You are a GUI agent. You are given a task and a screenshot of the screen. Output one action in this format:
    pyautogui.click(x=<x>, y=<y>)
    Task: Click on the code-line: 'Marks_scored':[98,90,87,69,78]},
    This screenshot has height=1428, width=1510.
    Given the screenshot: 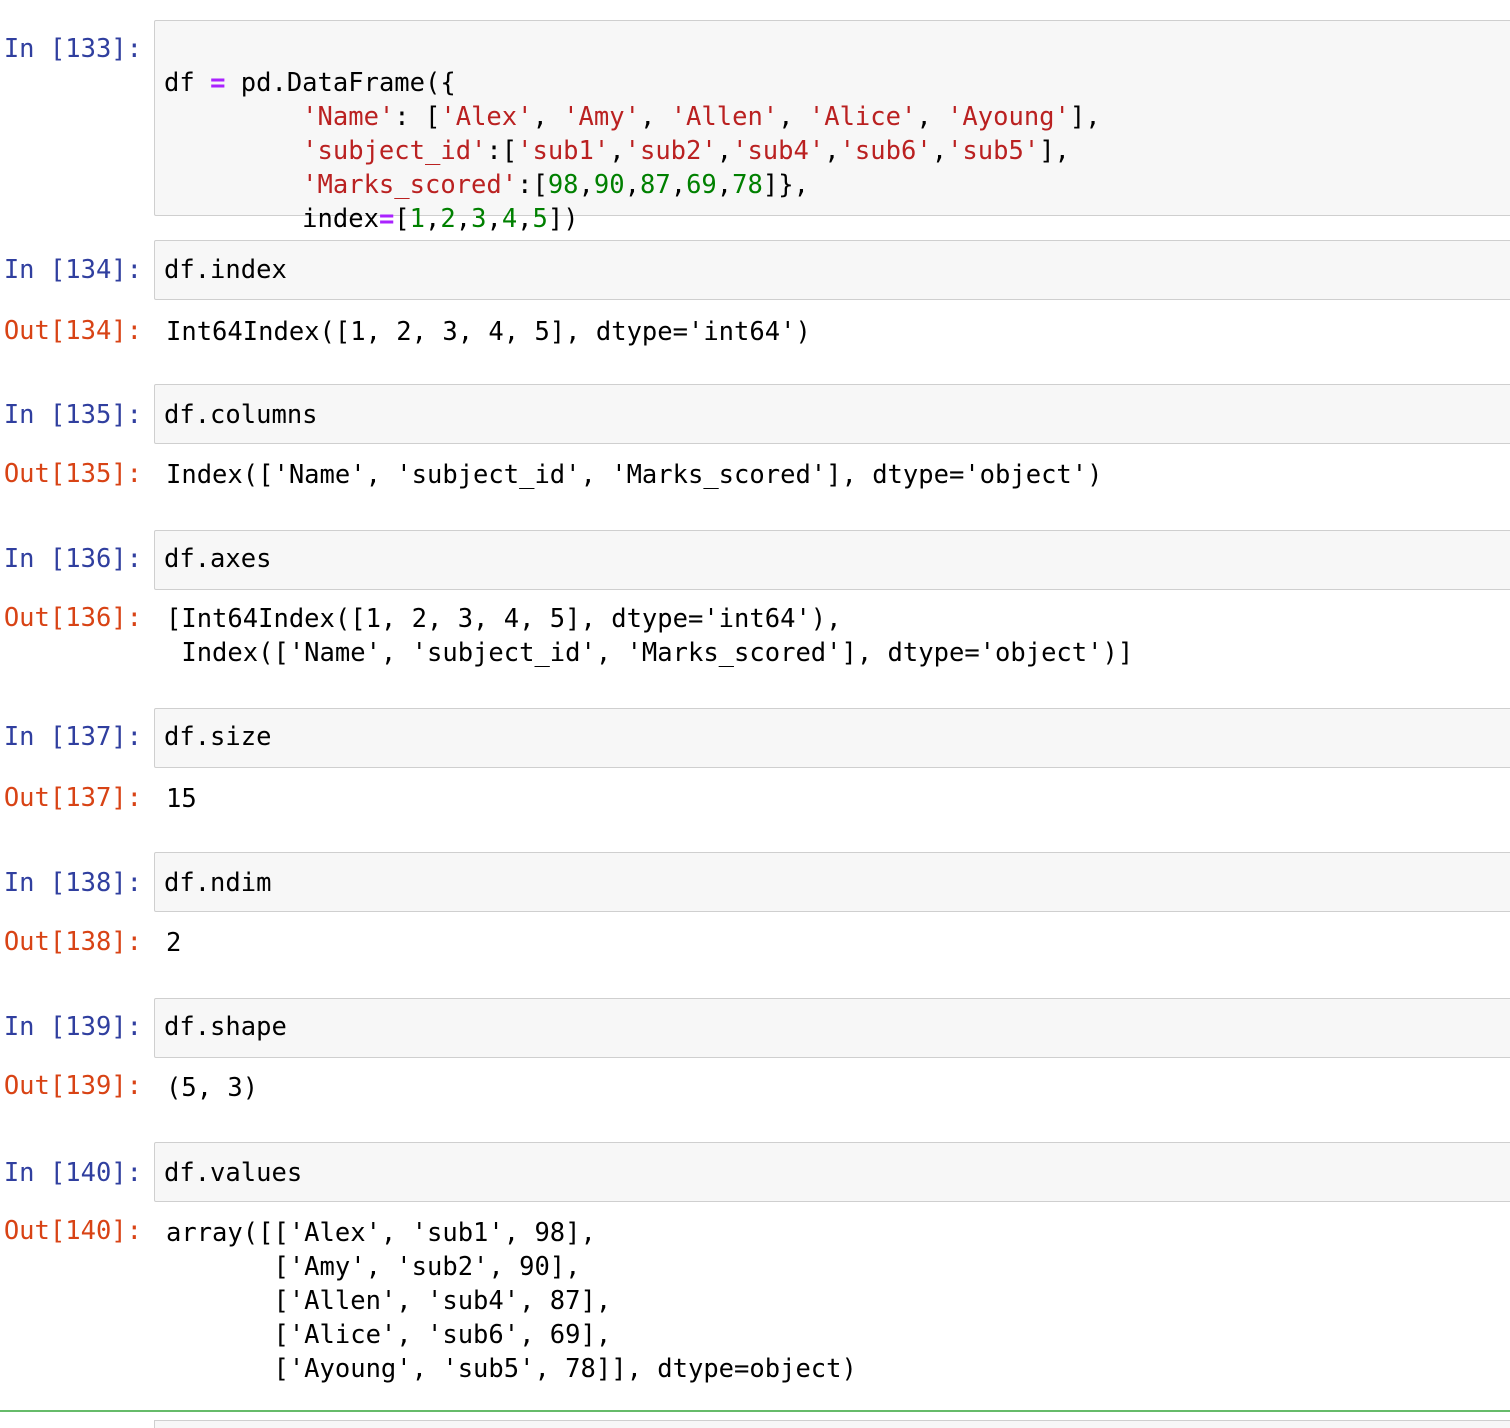 What is the action you would take?
    pyautogui.click(x=555, y=185)
    